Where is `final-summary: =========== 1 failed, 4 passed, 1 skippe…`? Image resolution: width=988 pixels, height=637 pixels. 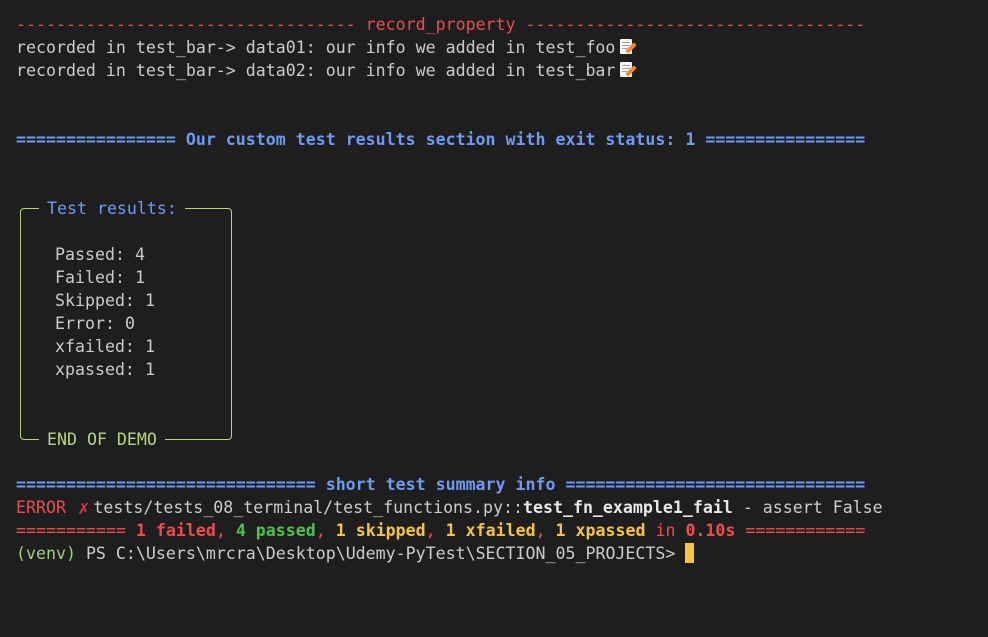 final-summary: =========== 1 failed, 4 passed, 1 skippe… is located at coordinates (441, 530).